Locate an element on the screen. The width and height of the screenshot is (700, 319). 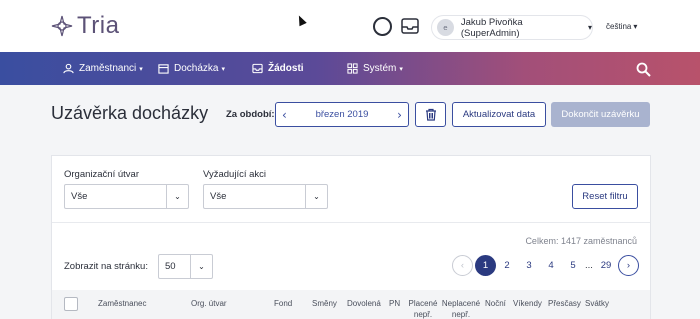
column-header: PN is located at coordinates (394, 303).